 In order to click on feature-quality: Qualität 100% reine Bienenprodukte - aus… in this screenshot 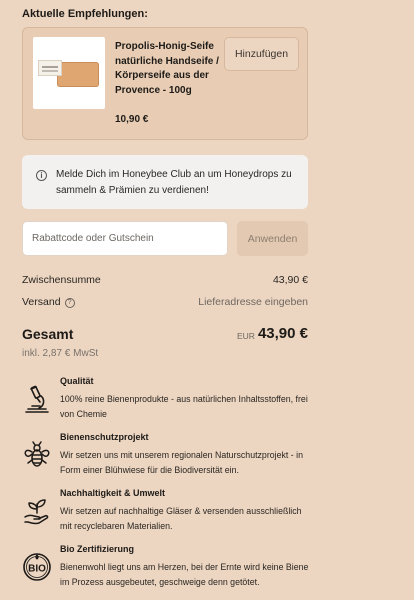, I will do `click(168, 401)`.